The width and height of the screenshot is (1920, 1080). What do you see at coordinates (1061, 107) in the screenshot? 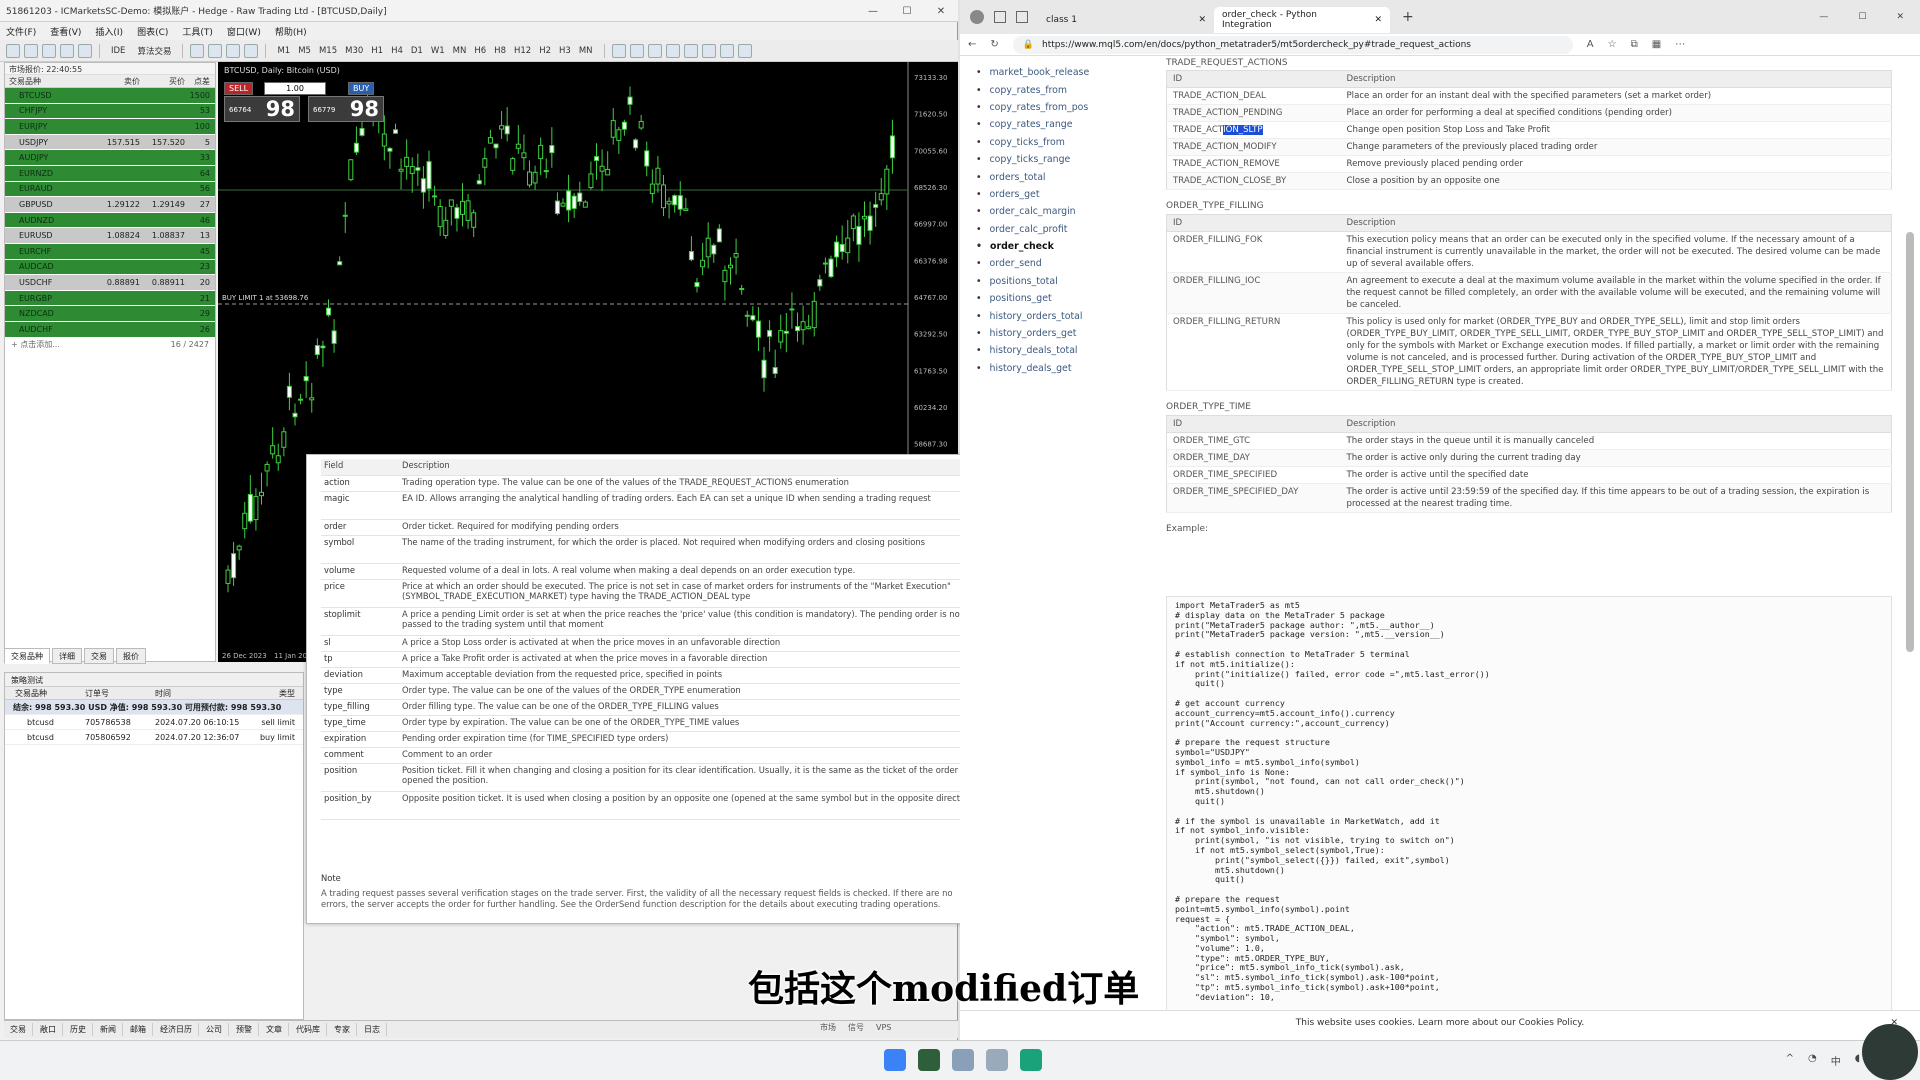
I see `nav-link-copy-rates-from-pos: copy_rates_from_pos` at bounding box center [1061, 107].